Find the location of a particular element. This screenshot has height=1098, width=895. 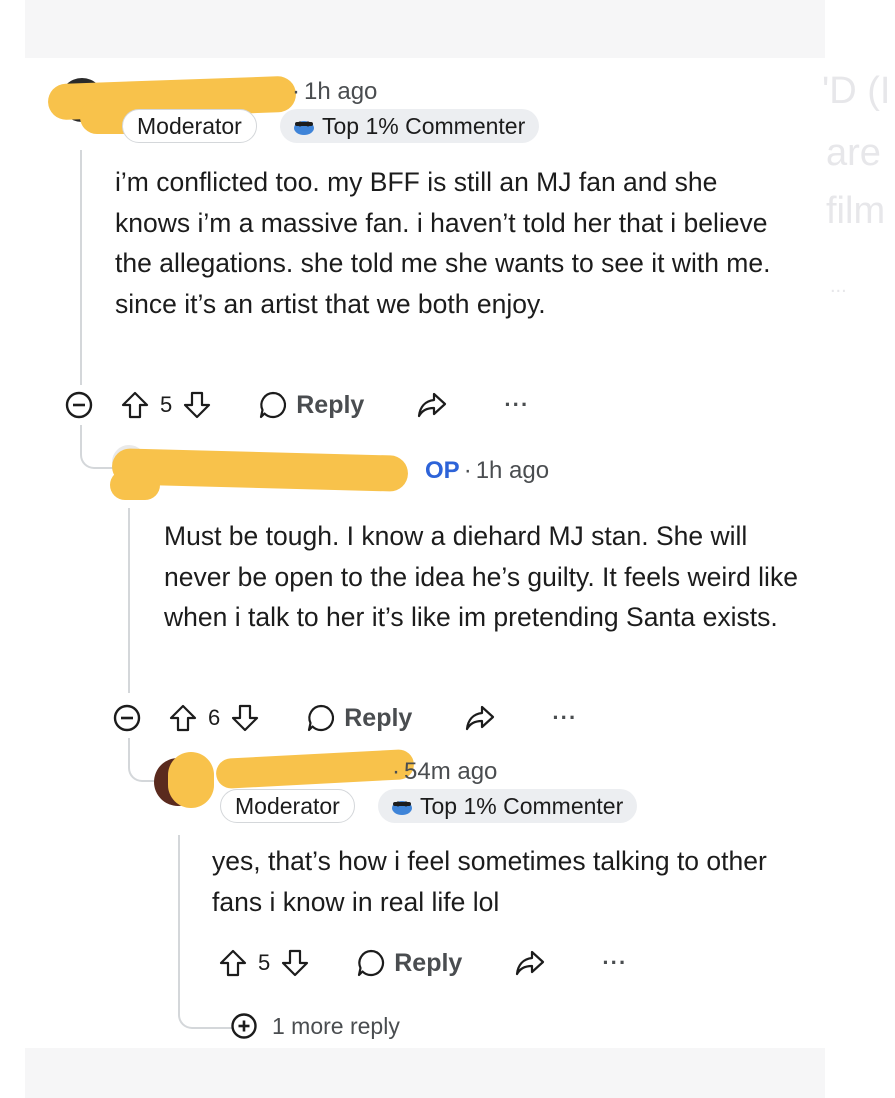

action-bar: 6 Reply ··· is located at coordinates (344, 718).